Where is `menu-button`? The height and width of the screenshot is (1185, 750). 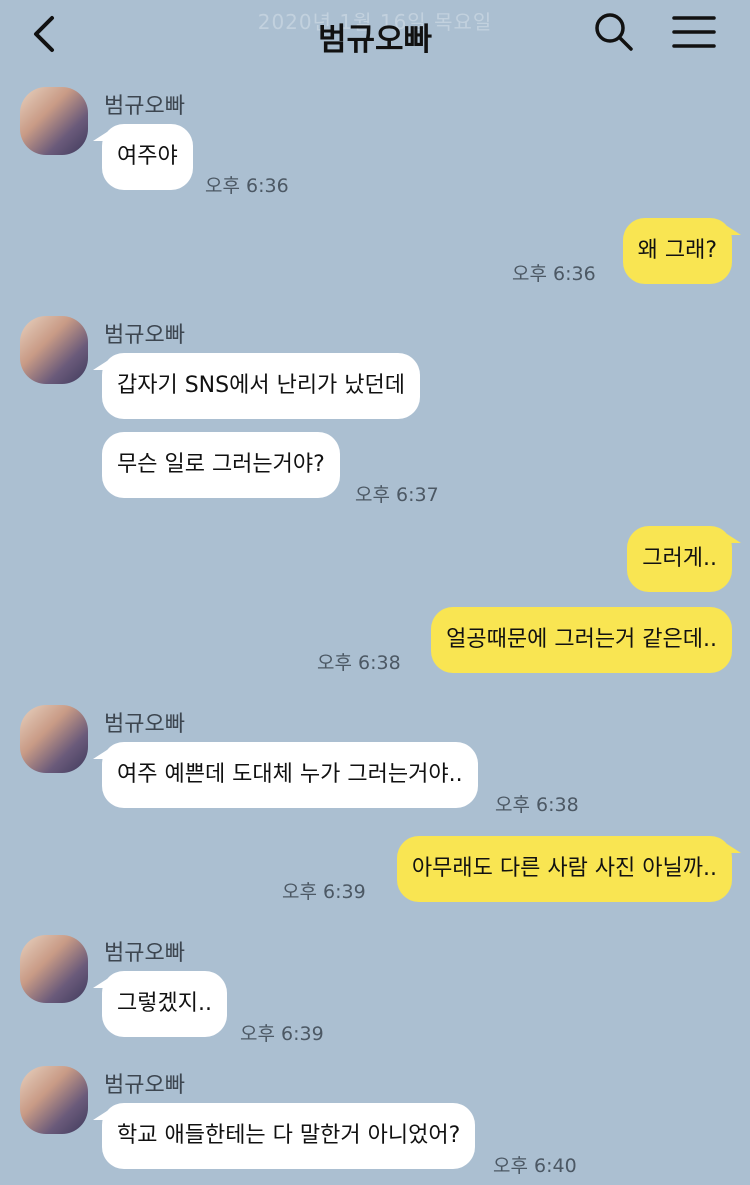 menu-button is located at coordinates (694, 32).